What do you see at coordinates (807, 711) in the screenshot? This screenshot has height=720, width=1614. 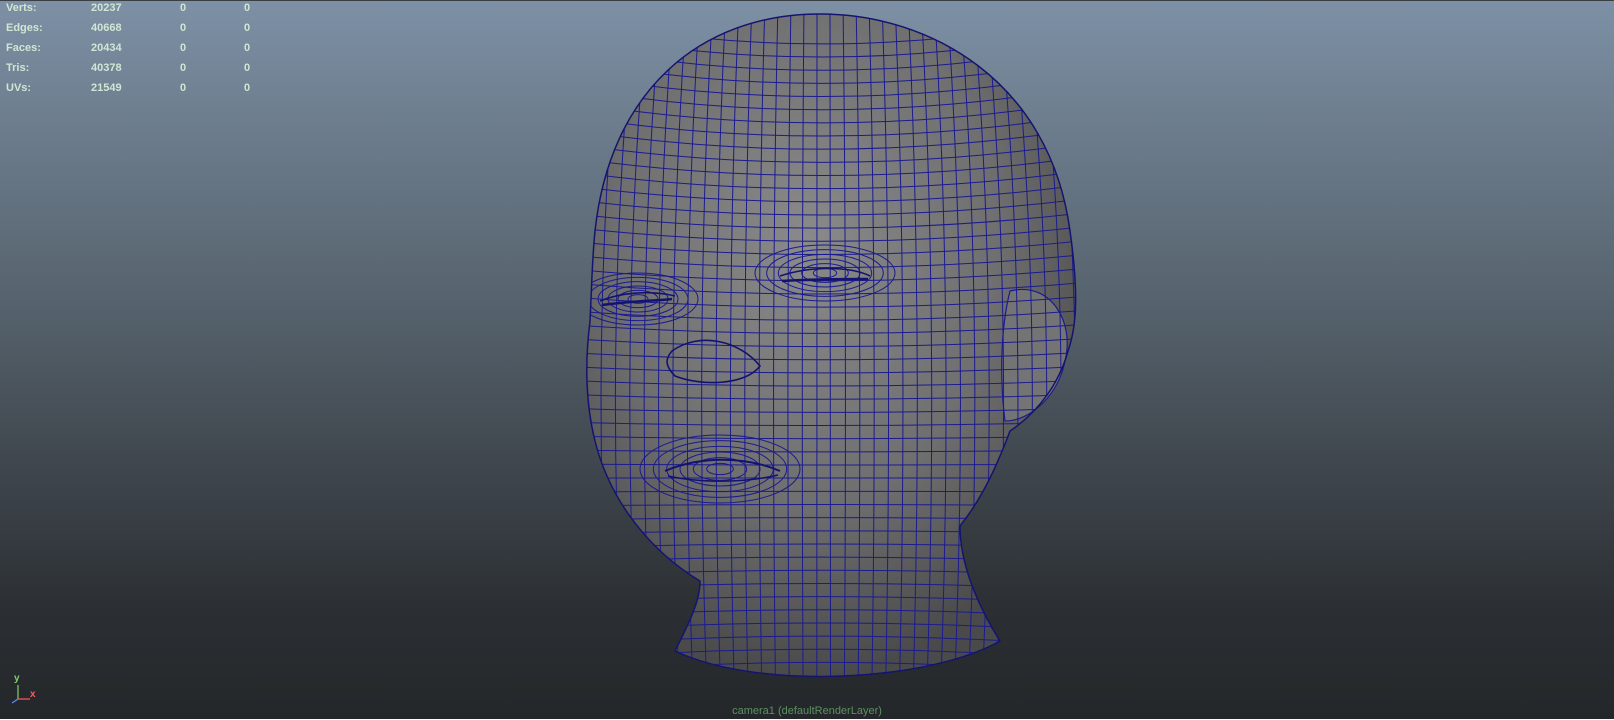 I see `camera-name-label: camera1 (defaultRenderLayer)` at bounding box center [807, 711].